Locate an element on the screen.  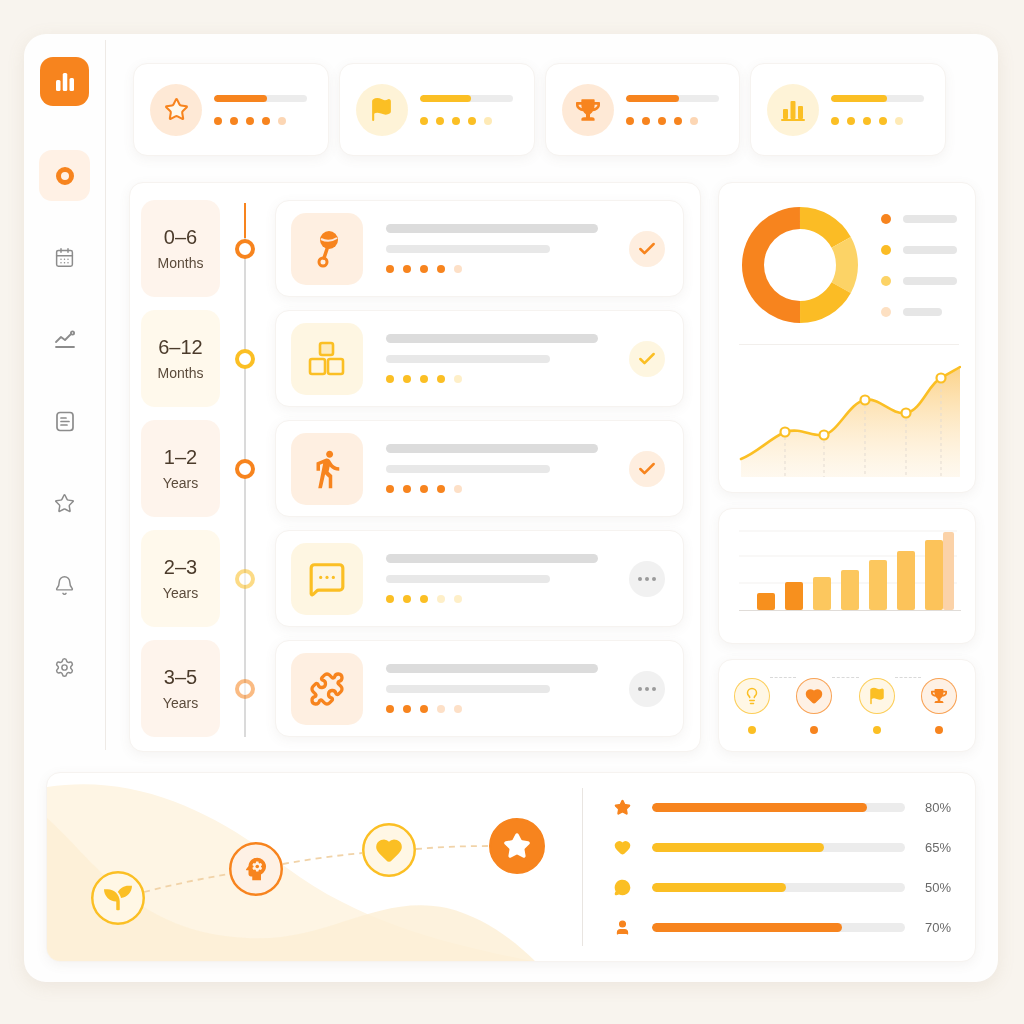
age-range: 3–5 is located at coordinates (180, 677).